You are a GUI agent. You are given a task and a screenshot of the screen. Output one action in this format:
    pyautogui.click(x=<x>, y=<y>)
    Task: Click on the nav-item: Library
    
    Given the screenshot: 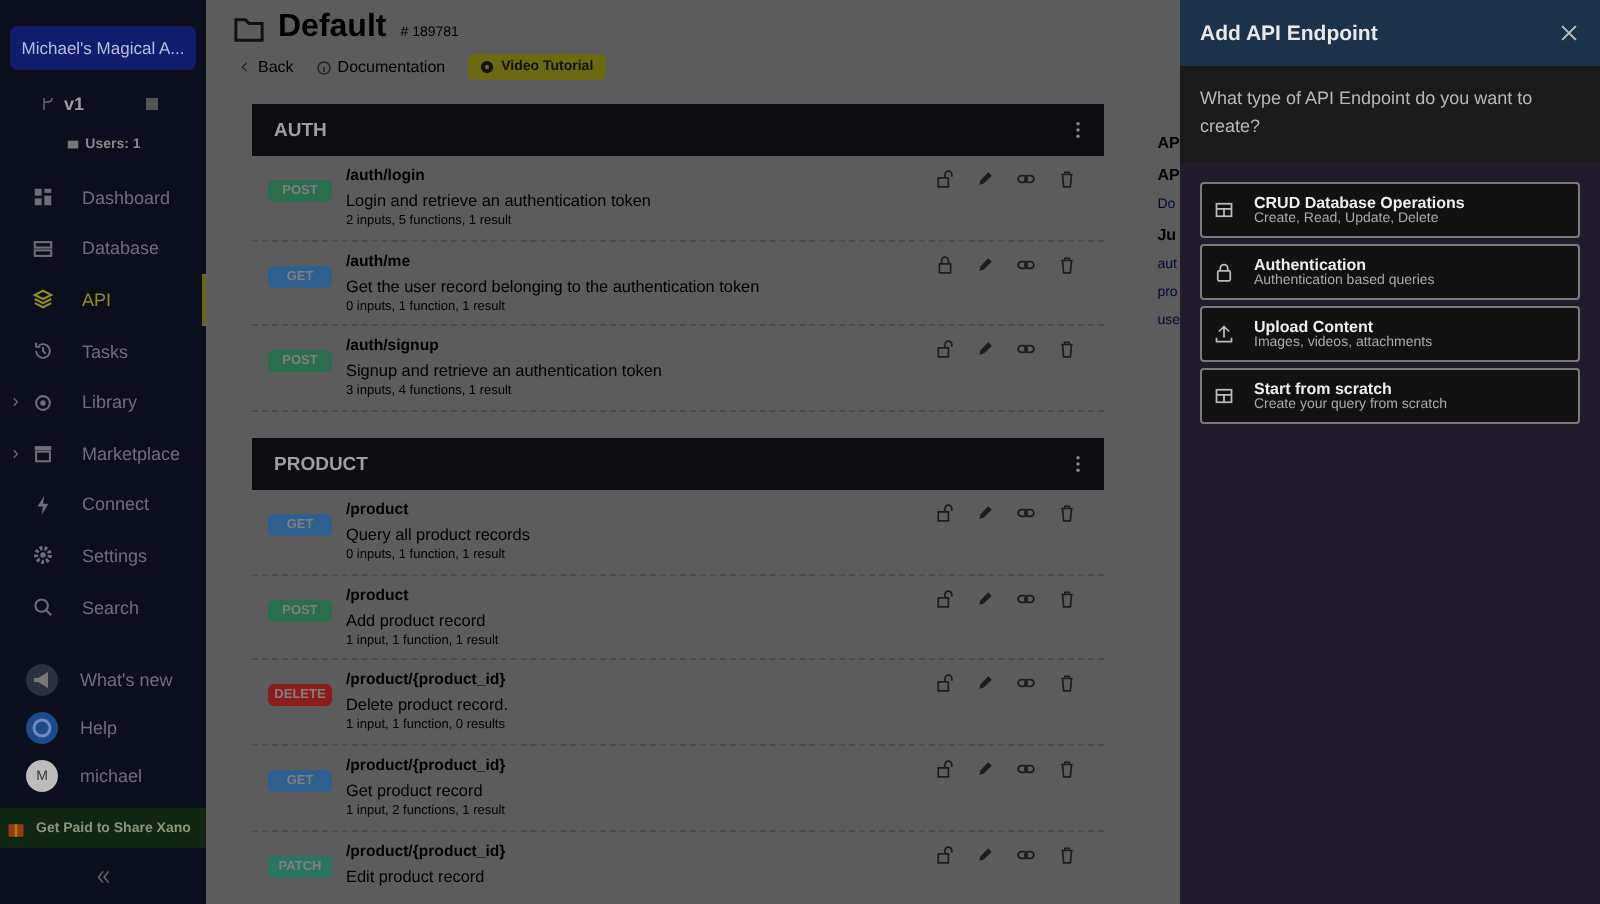 What is the action you would take?
    pyautogui.click(x=103, y=402)
    